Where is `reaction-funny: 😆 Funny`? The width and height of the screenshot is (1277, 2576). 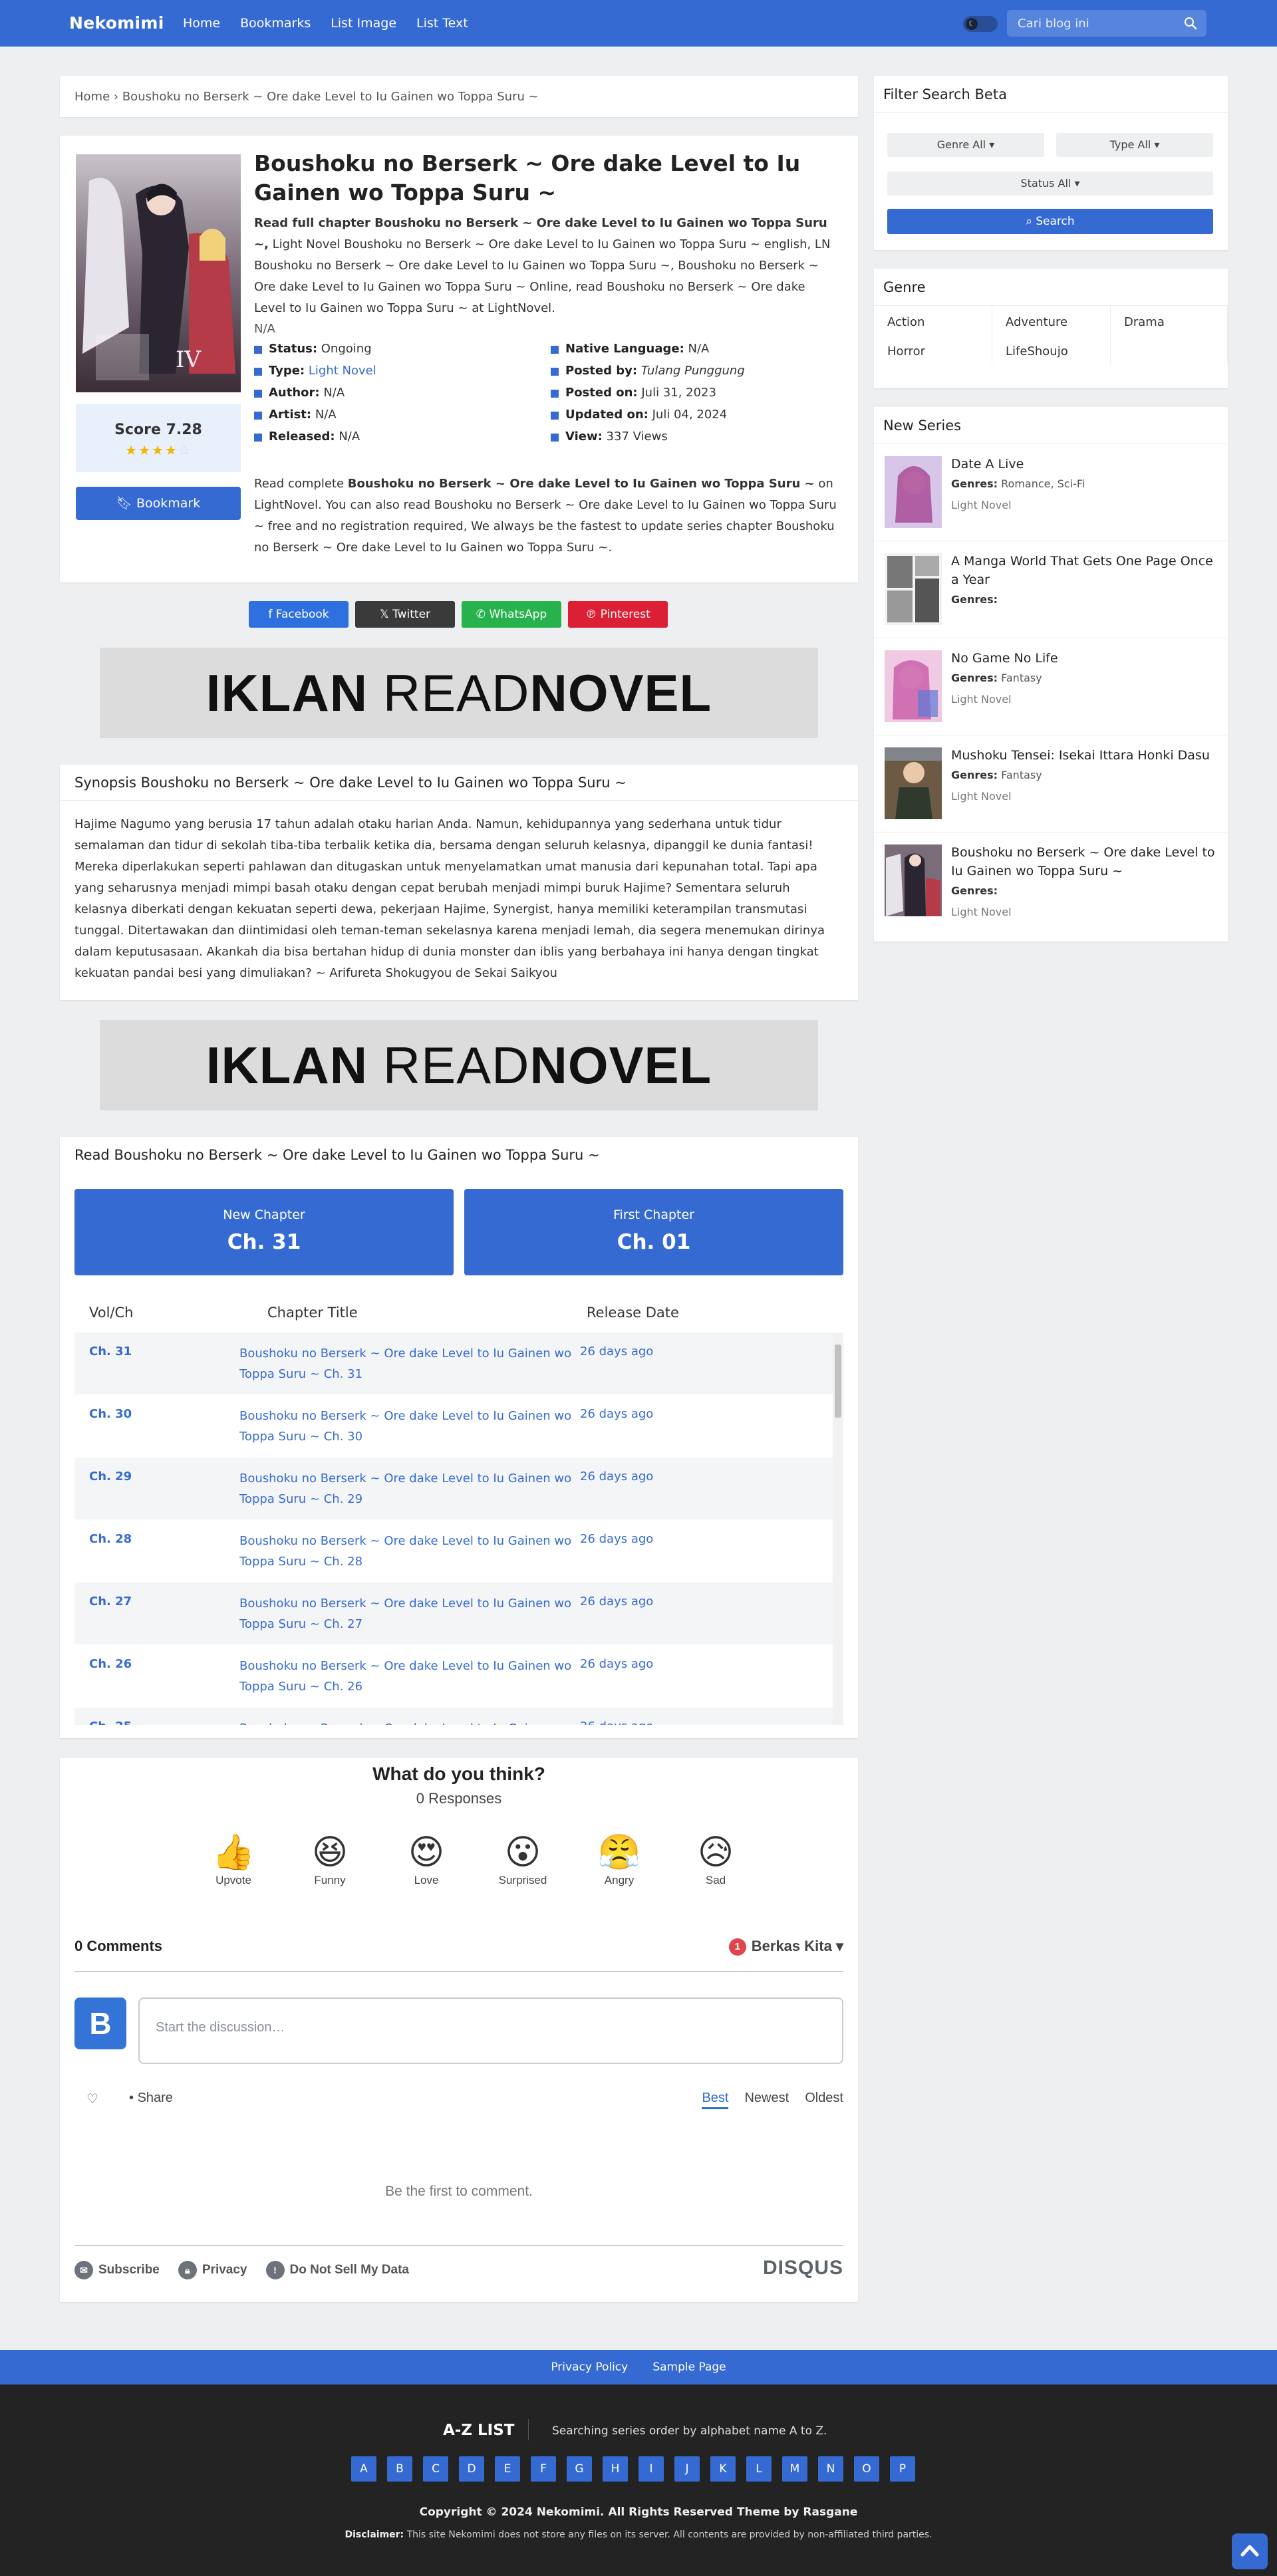 reaction-funny: 😆 Funny is located at coordinates (330, 1859).